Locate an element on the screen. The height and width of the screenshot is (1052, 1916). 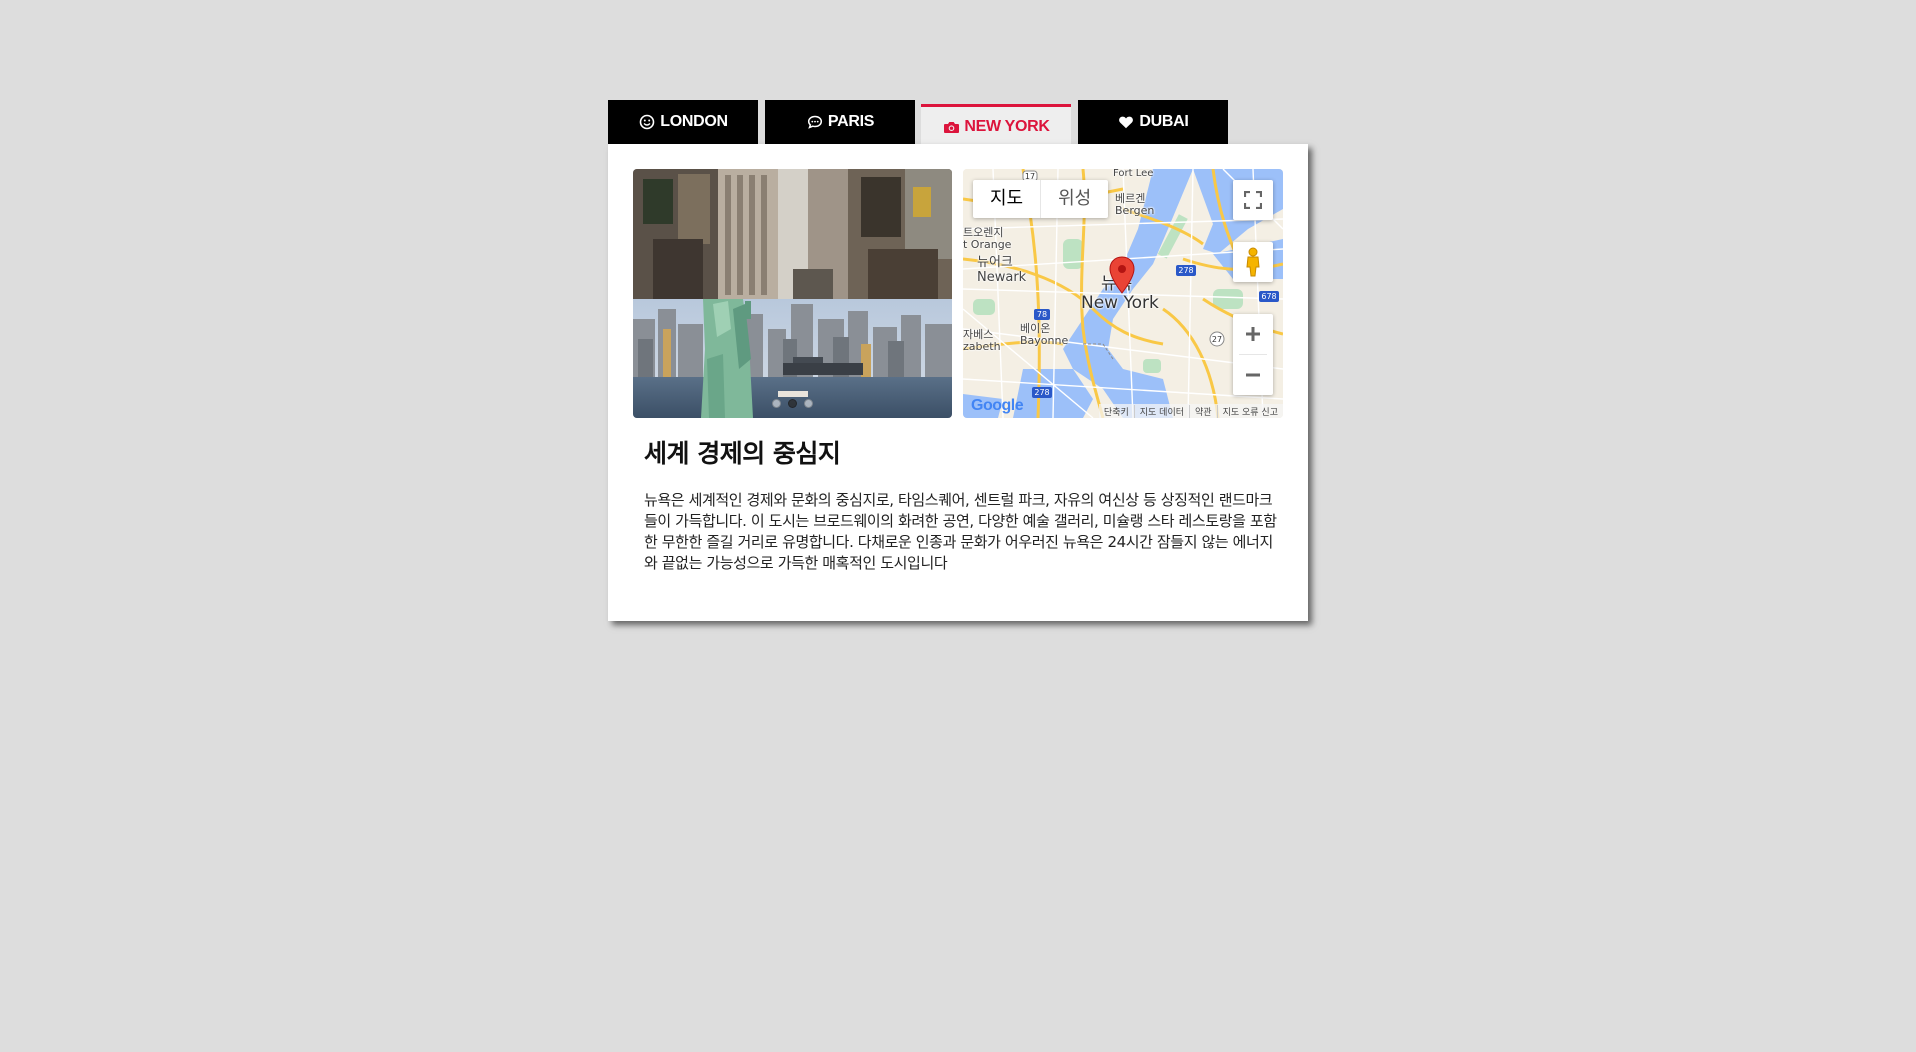
map-type-control: 지도 위성 is located at coordinates (1041, 199).